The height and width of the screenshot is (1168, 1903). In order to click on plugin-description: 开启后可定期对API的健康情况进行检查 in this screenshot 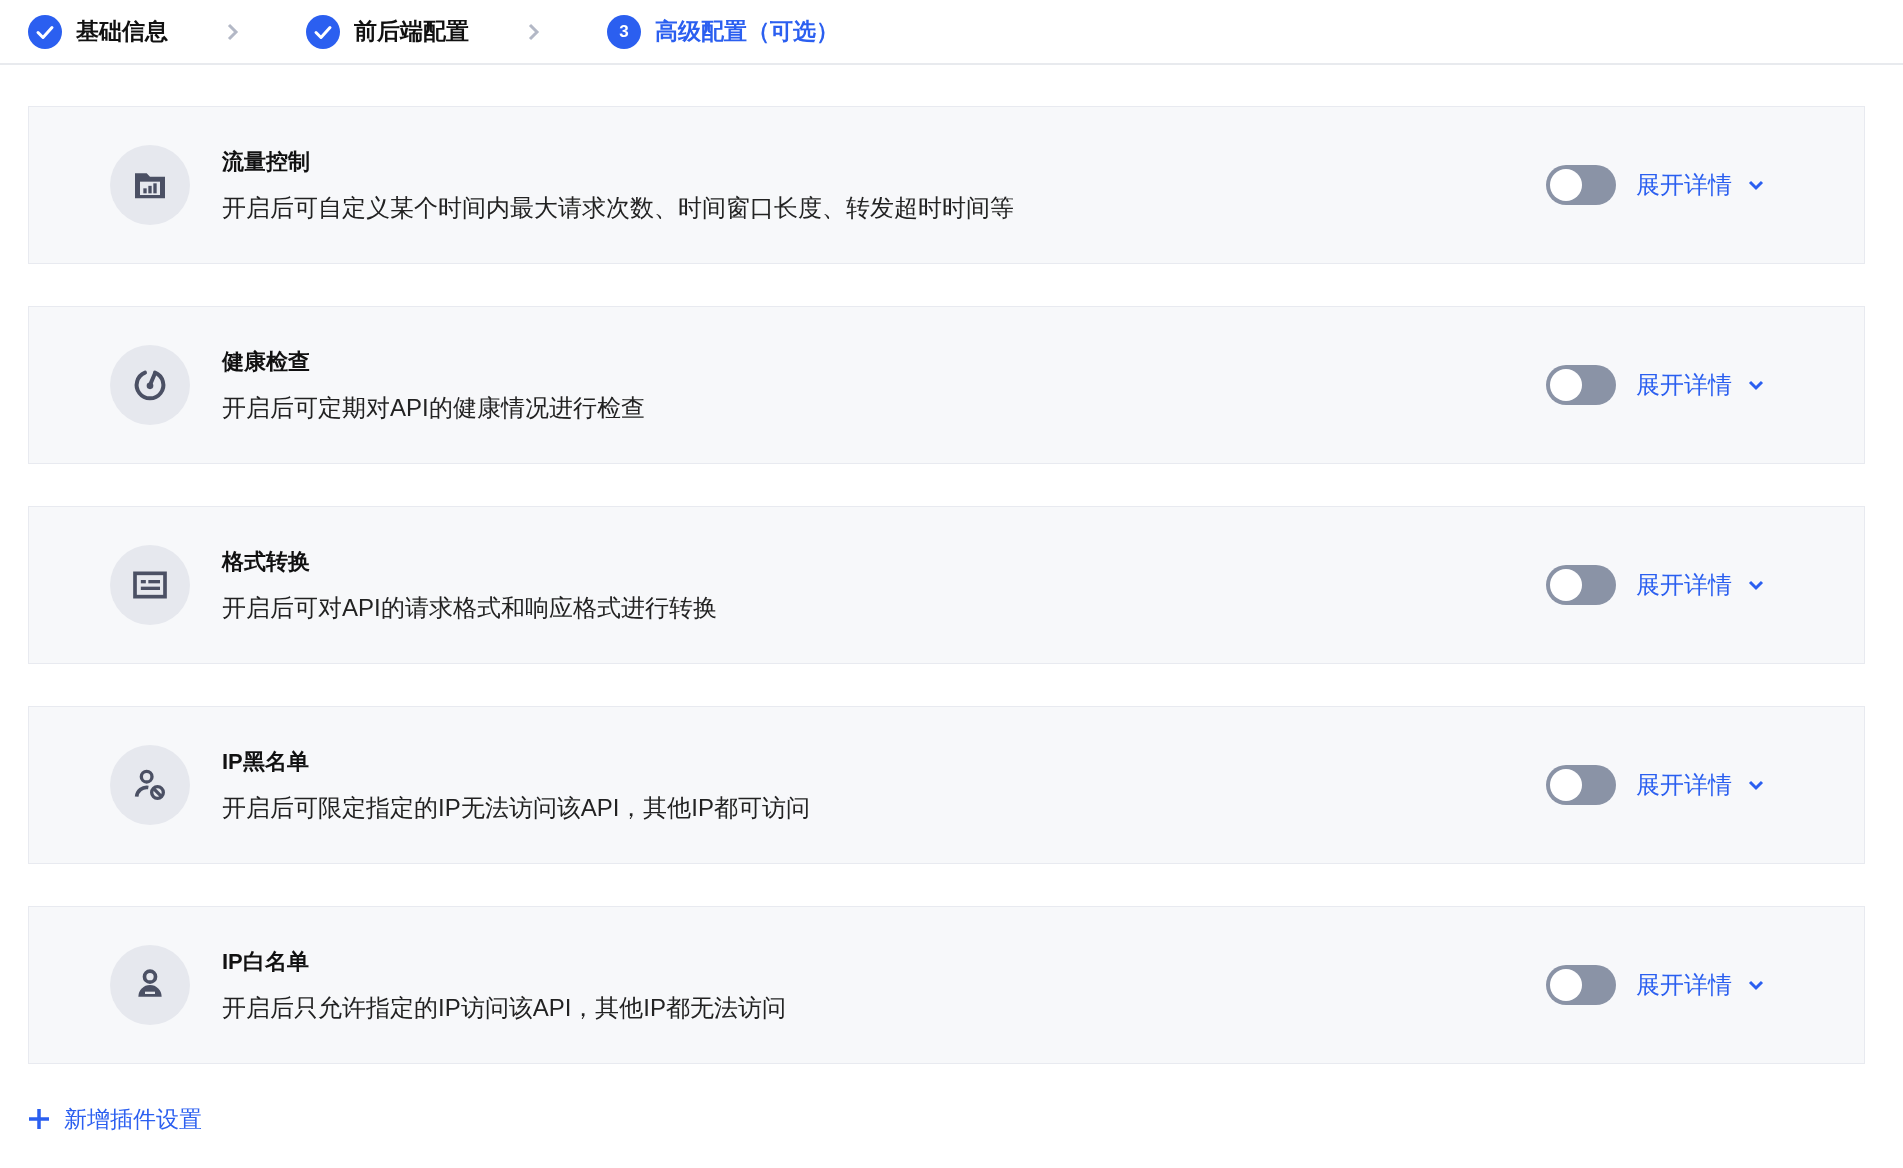, I will do `click(434, 407)`.